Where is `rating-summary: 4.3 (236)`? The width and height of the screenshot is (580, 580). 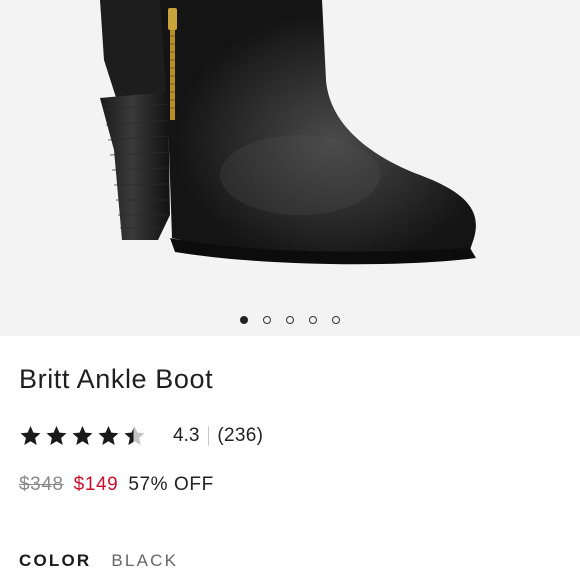 rating-summary: 4.3 (236) is located at coordinates (140, 436).